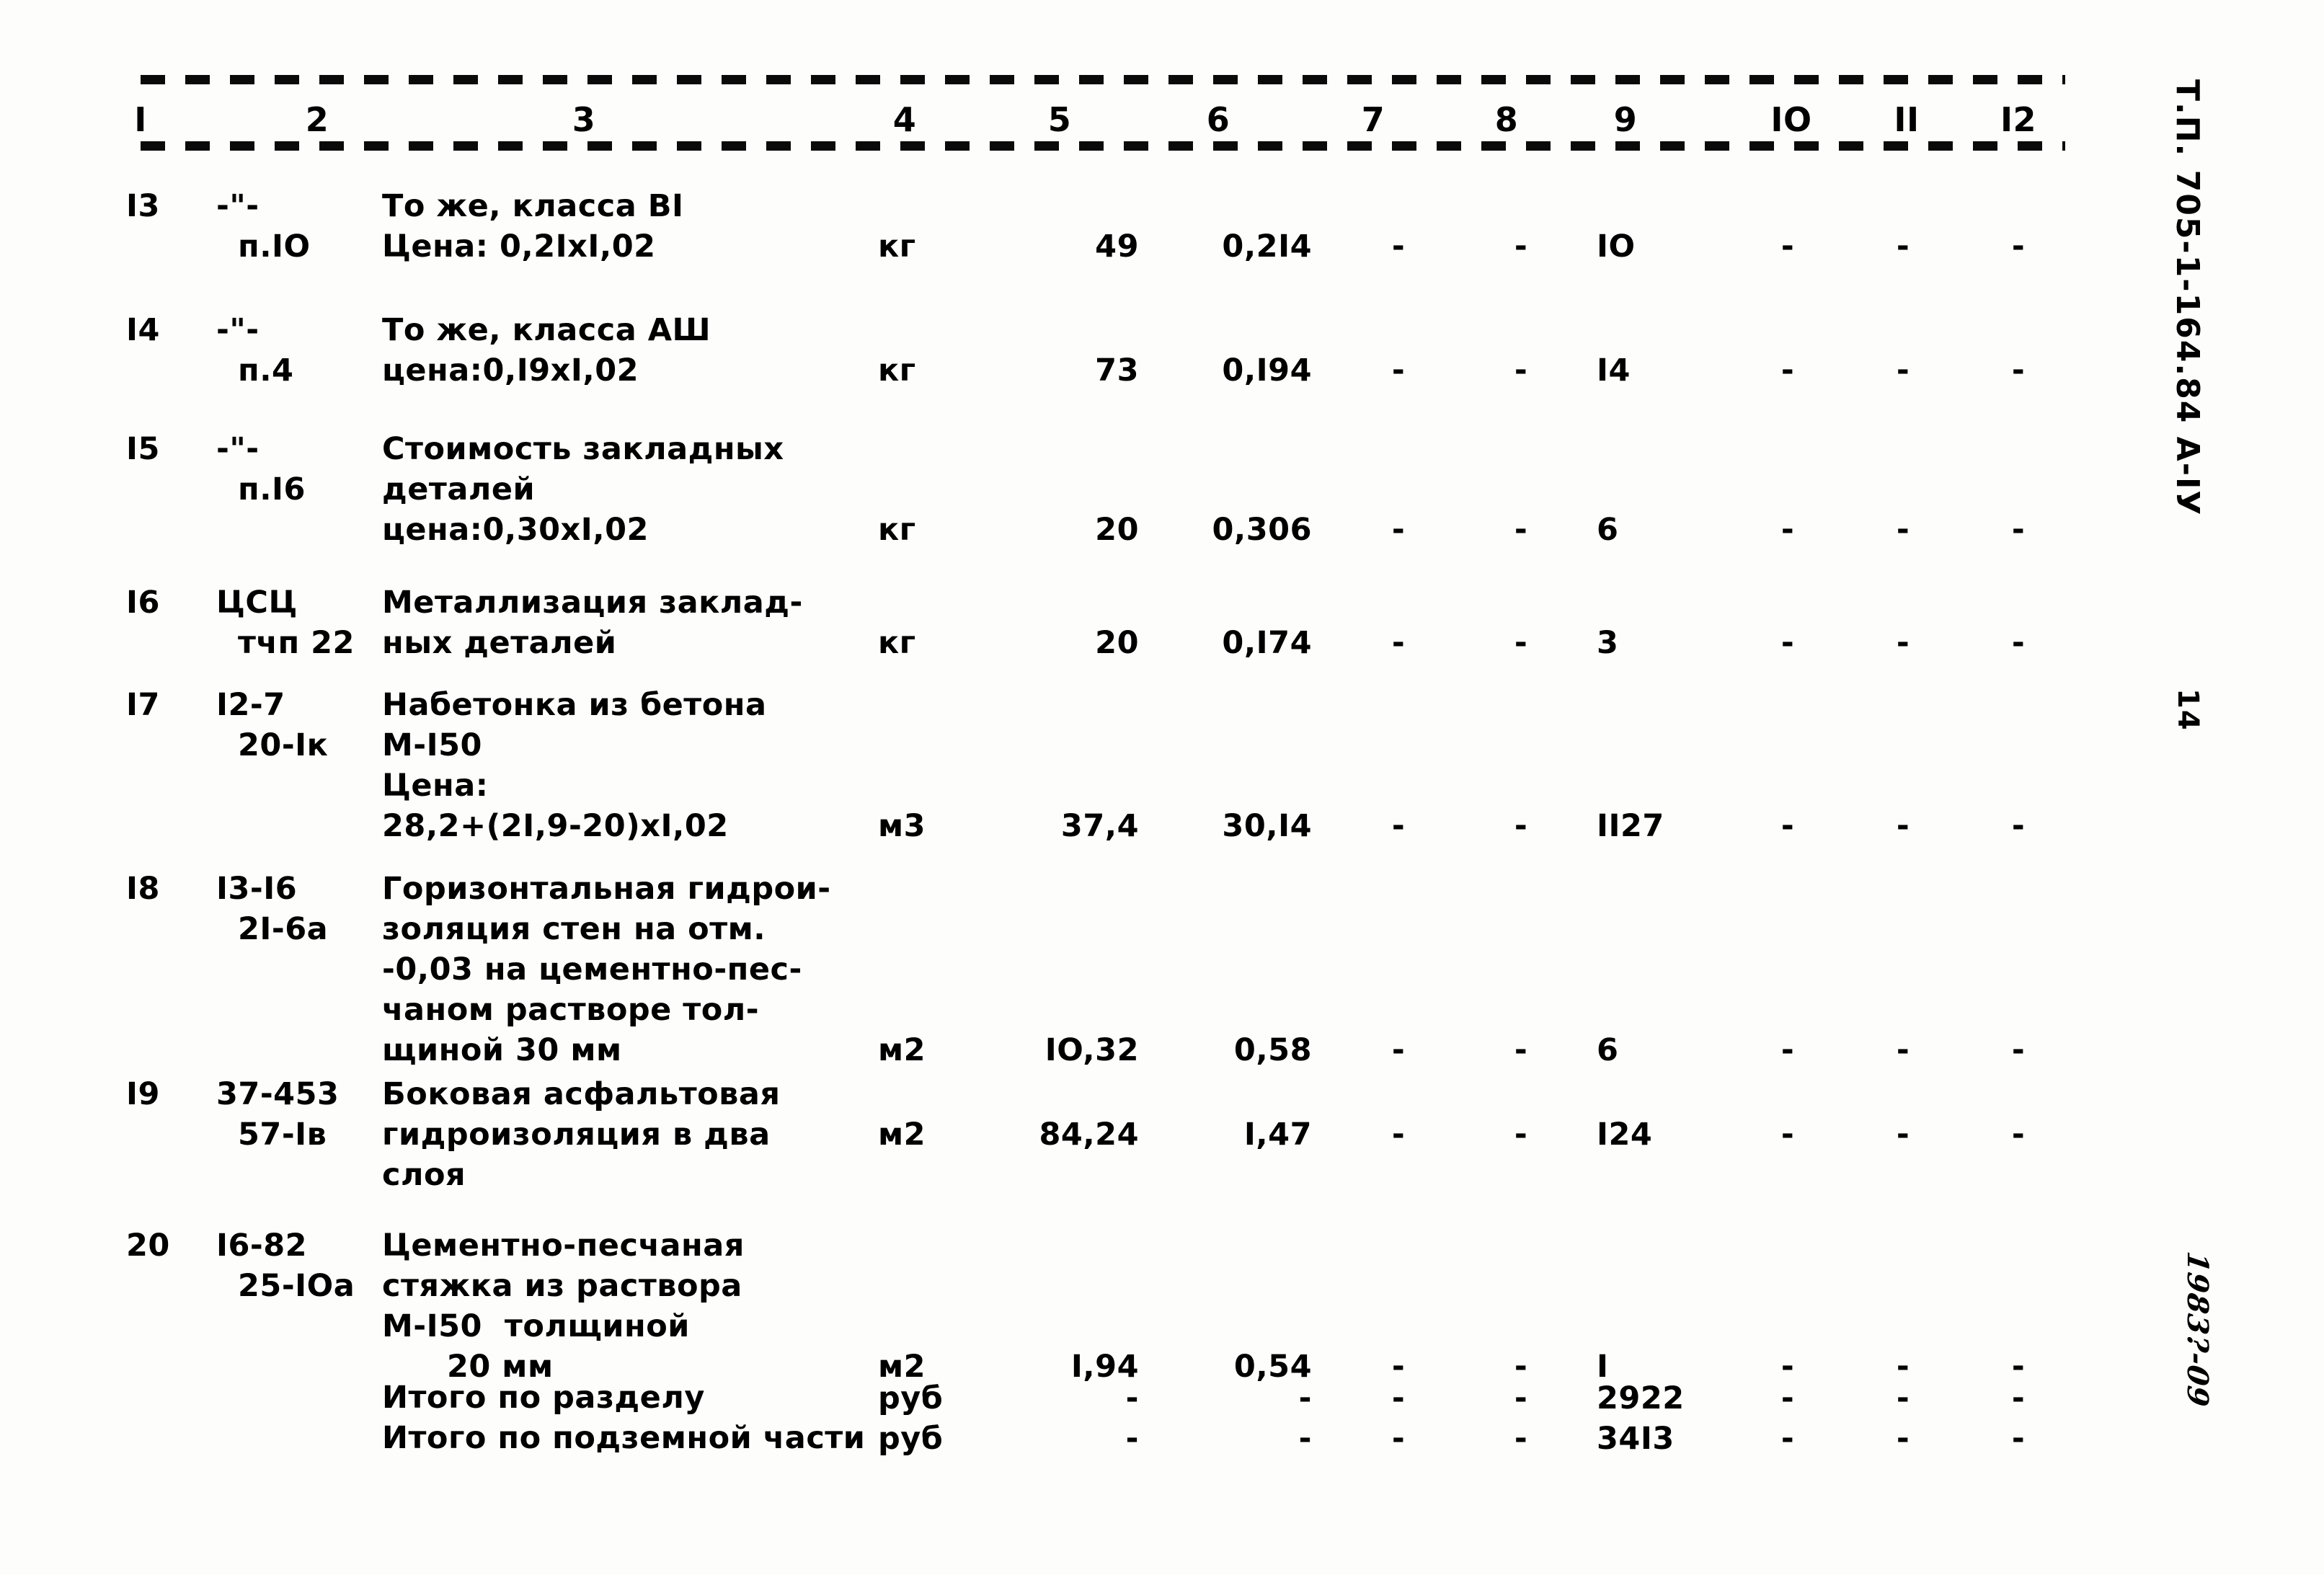  Describe the element at coordinates (606, 889) in the screenshot. I see `row-description-line: Горизонтальная гидрои-` at that location.